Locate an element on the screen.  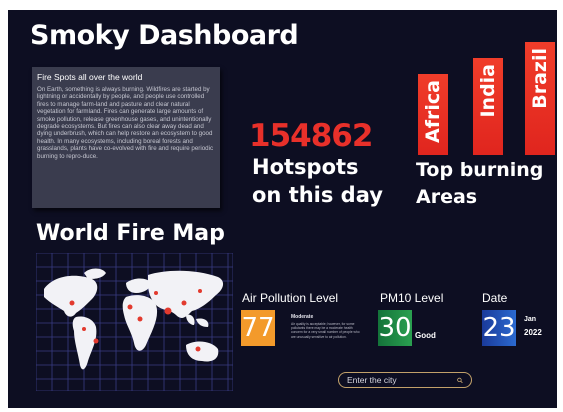
bar-india: India is located at coordinates (488, 106).